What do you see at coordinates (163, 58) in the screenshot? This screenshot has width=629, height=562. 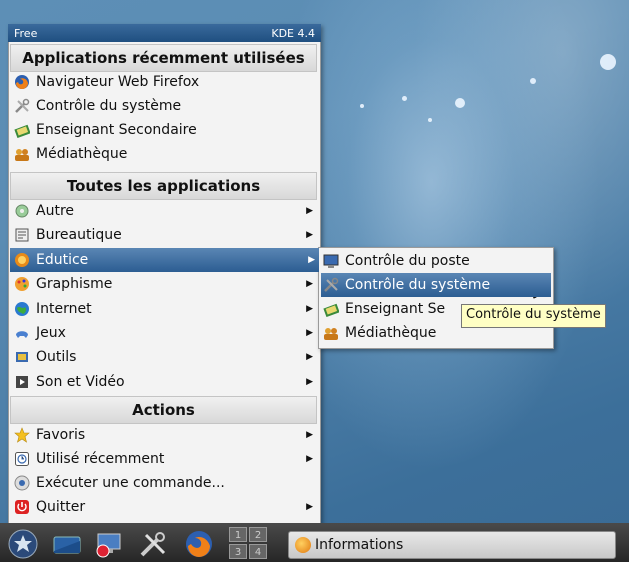 I see `section-recent-apps: Applications récemment utilisées` at bounding box center [163, 58].